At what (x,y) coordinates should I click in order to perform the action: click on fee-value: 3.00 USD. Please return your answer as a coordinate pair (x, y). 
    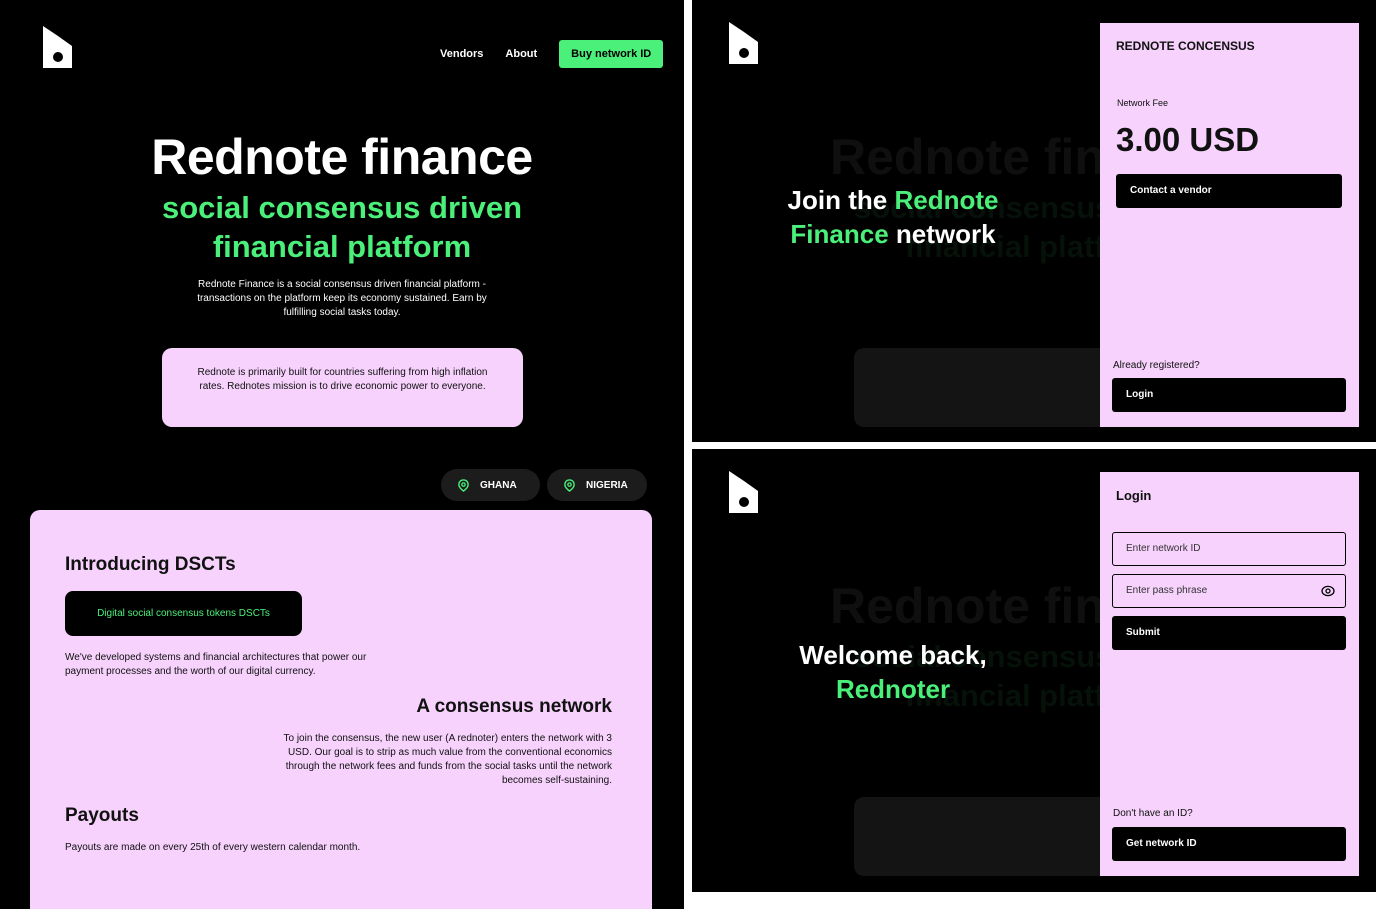
    Looking at the image, I should click on (1188, 139).